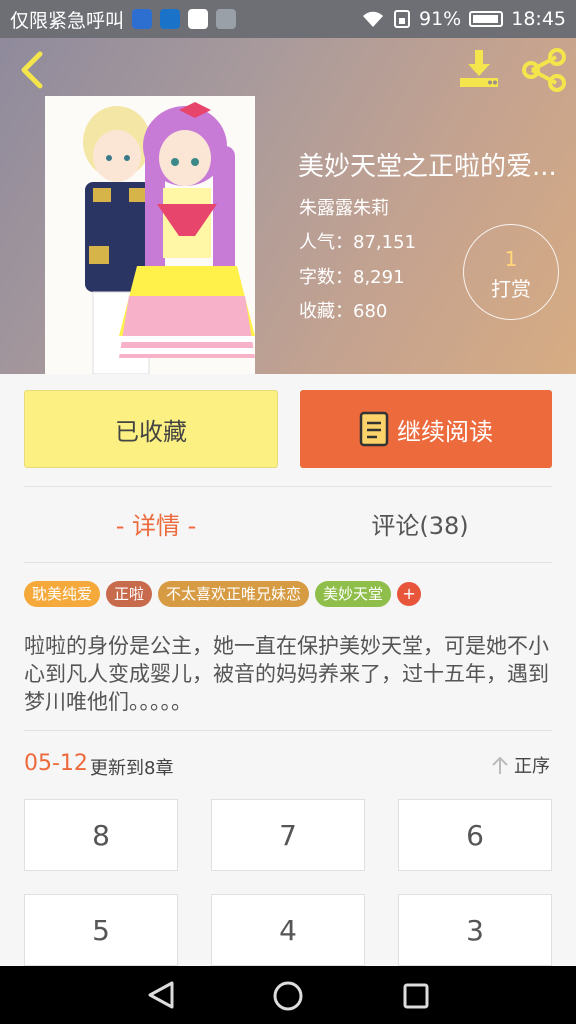 This screenshot has width=576, height=1024. Describe the element at coordinates (409, 594) in the screenshot. I see `add-tag-button: +` at that location.